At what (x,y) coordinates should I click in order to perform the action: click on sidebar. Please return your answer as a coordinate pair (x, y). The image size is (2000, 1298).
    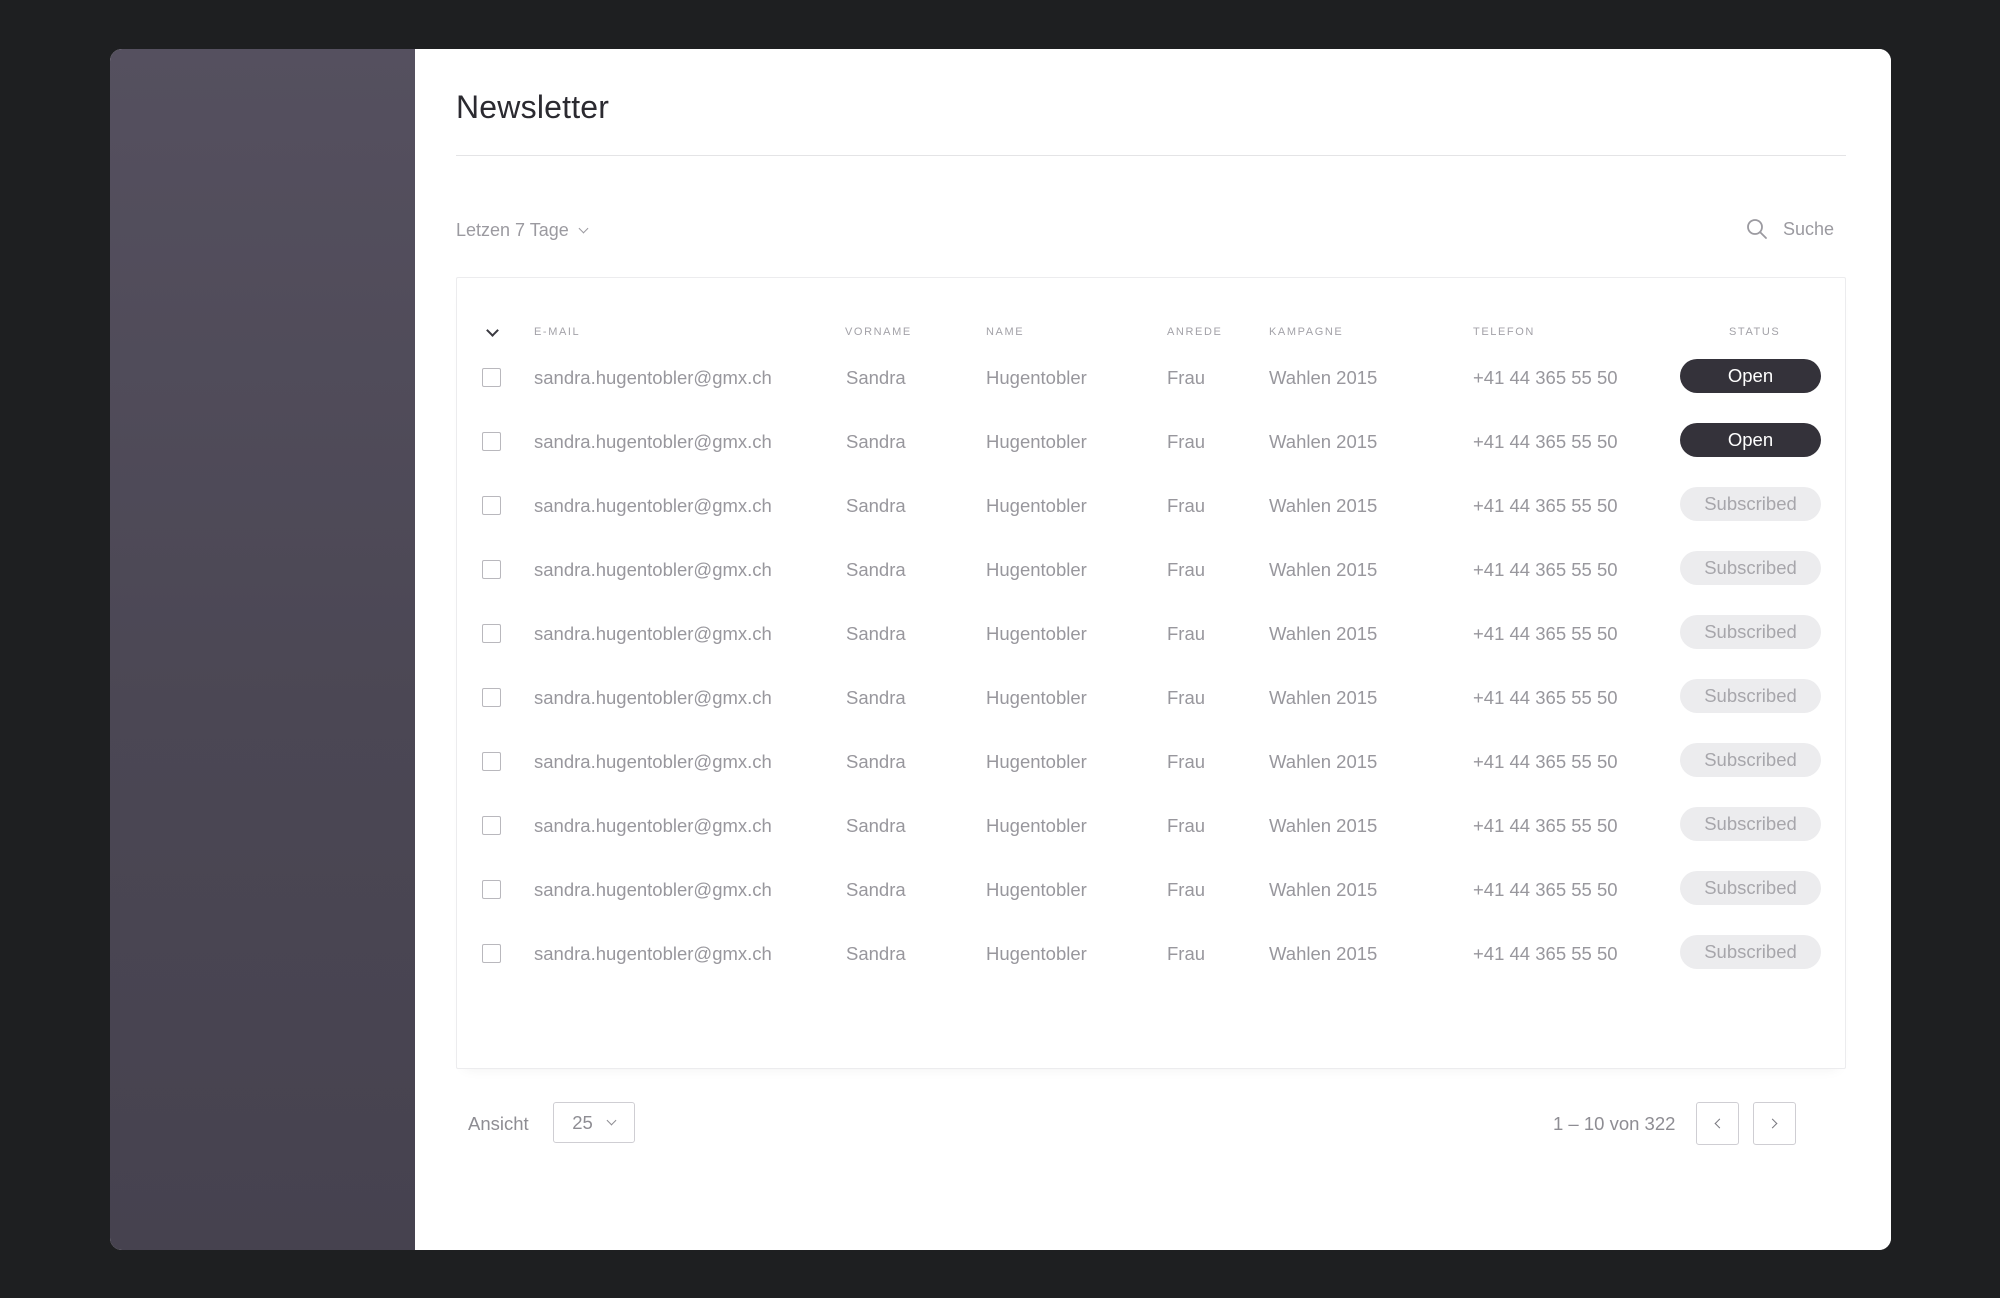
    Looking at the image, I should click on (262, 649).